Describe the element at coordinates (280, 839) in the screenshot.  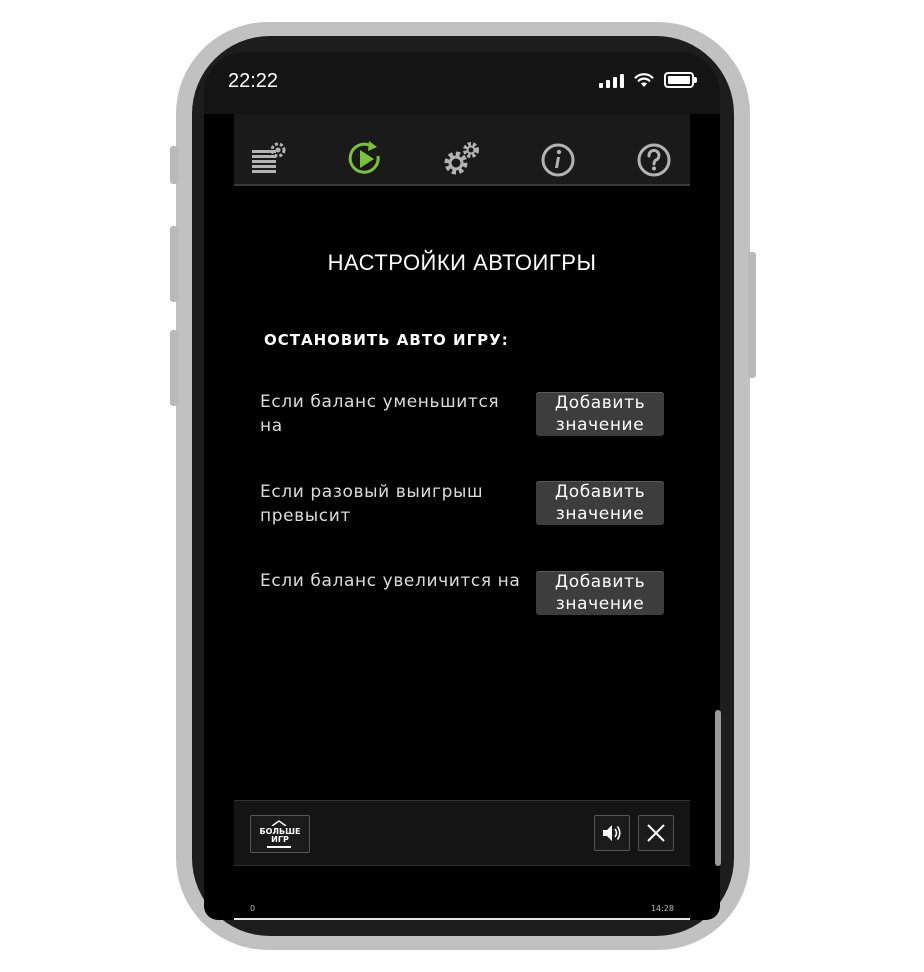
I see `more-games-label-line2: ИГР` at that location.